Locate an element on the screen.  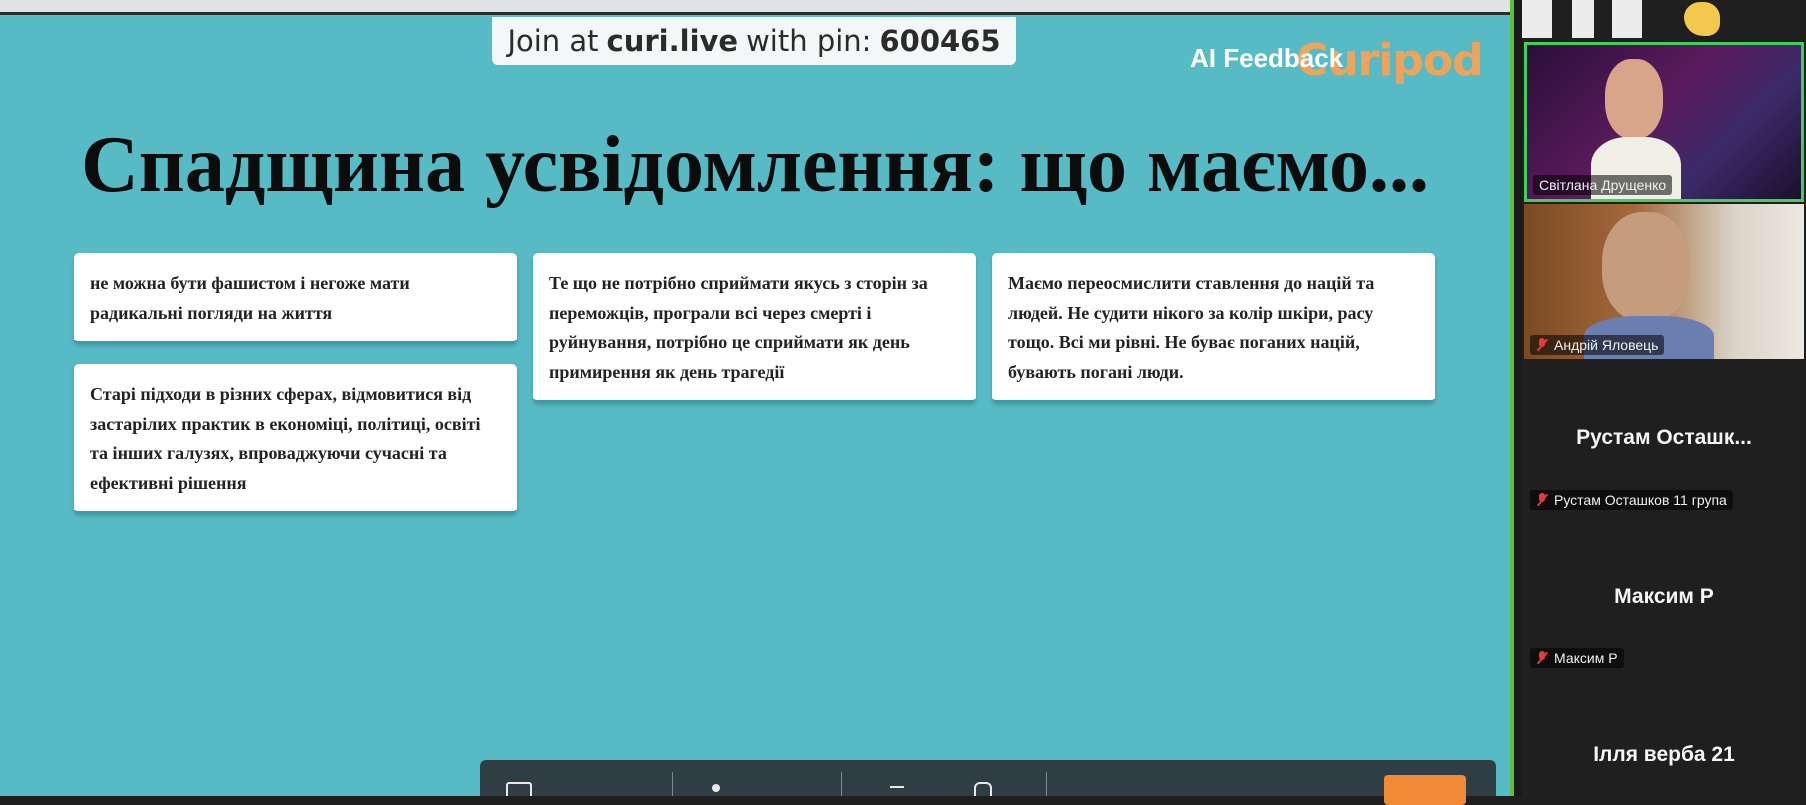
participant-name-tag: Максим Р is located at coordinates (1577, 658).